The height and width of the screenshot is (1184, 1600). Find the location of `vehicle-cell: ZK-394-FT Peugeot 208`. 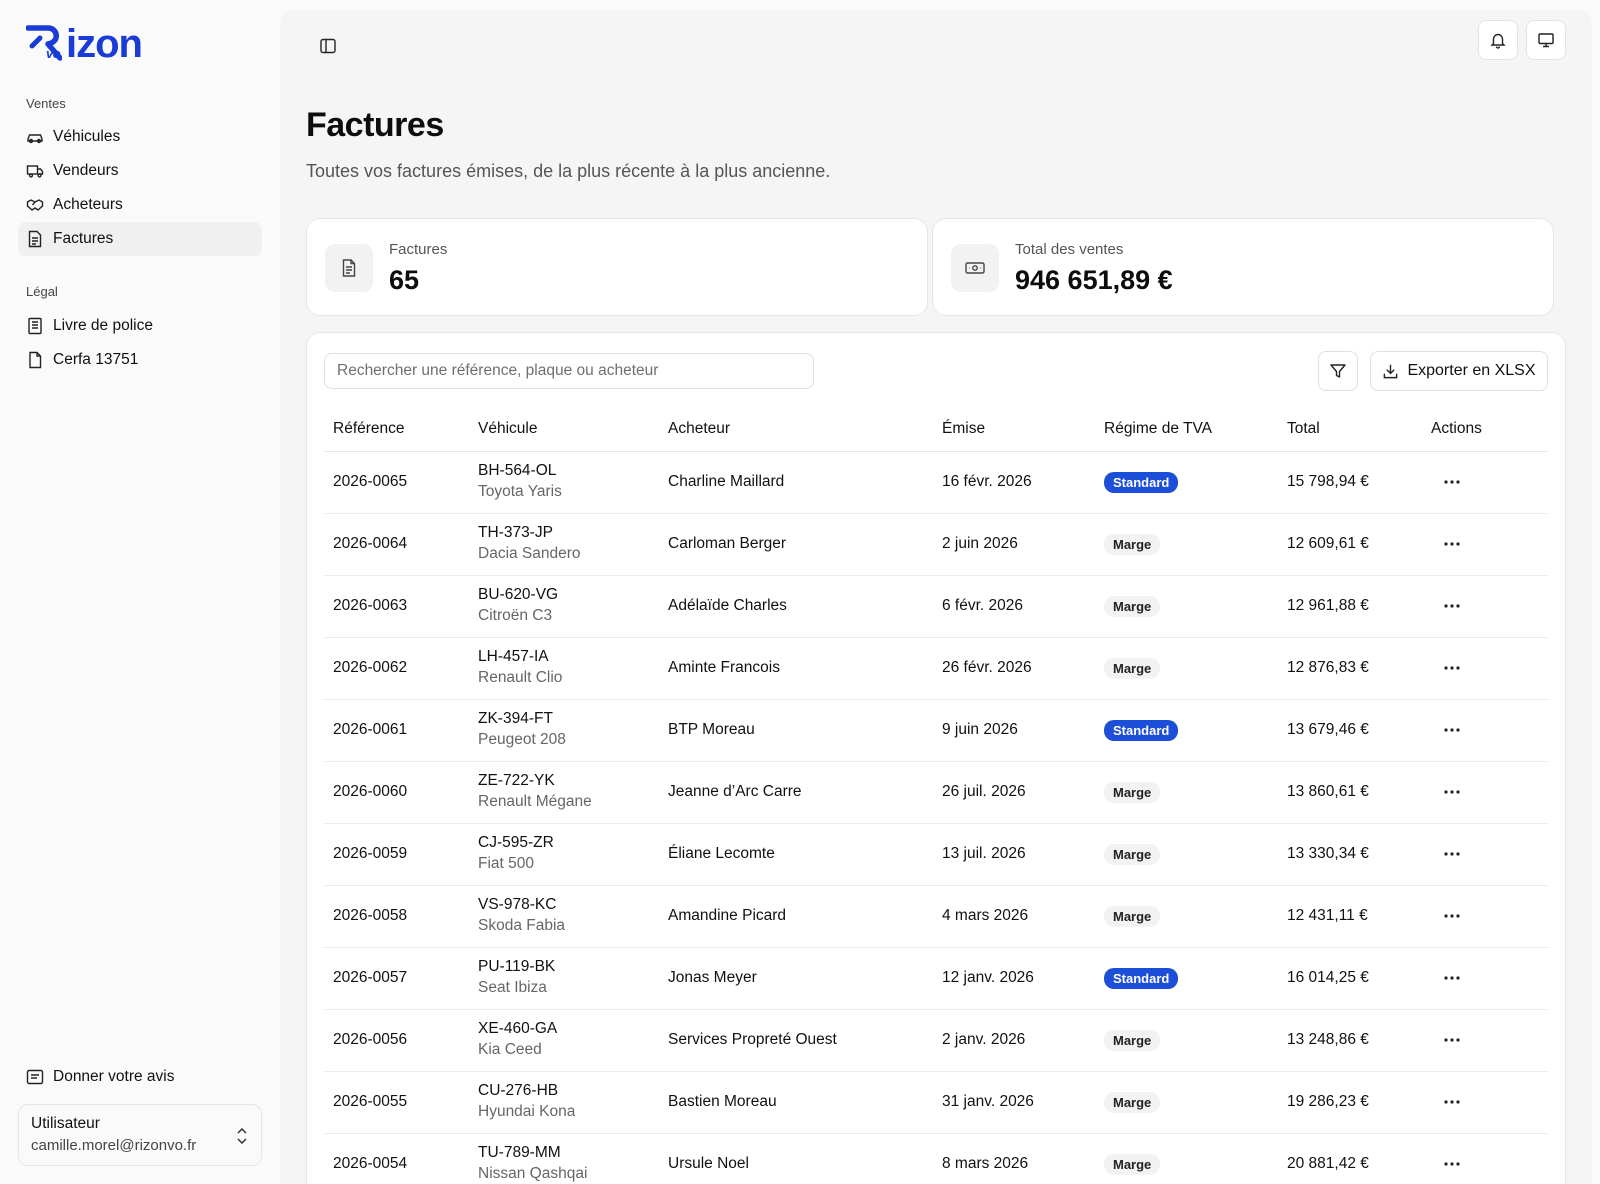

vehicle-cell: ZK-394-FT Peugeot 208 is located at coordinates (564, 730).